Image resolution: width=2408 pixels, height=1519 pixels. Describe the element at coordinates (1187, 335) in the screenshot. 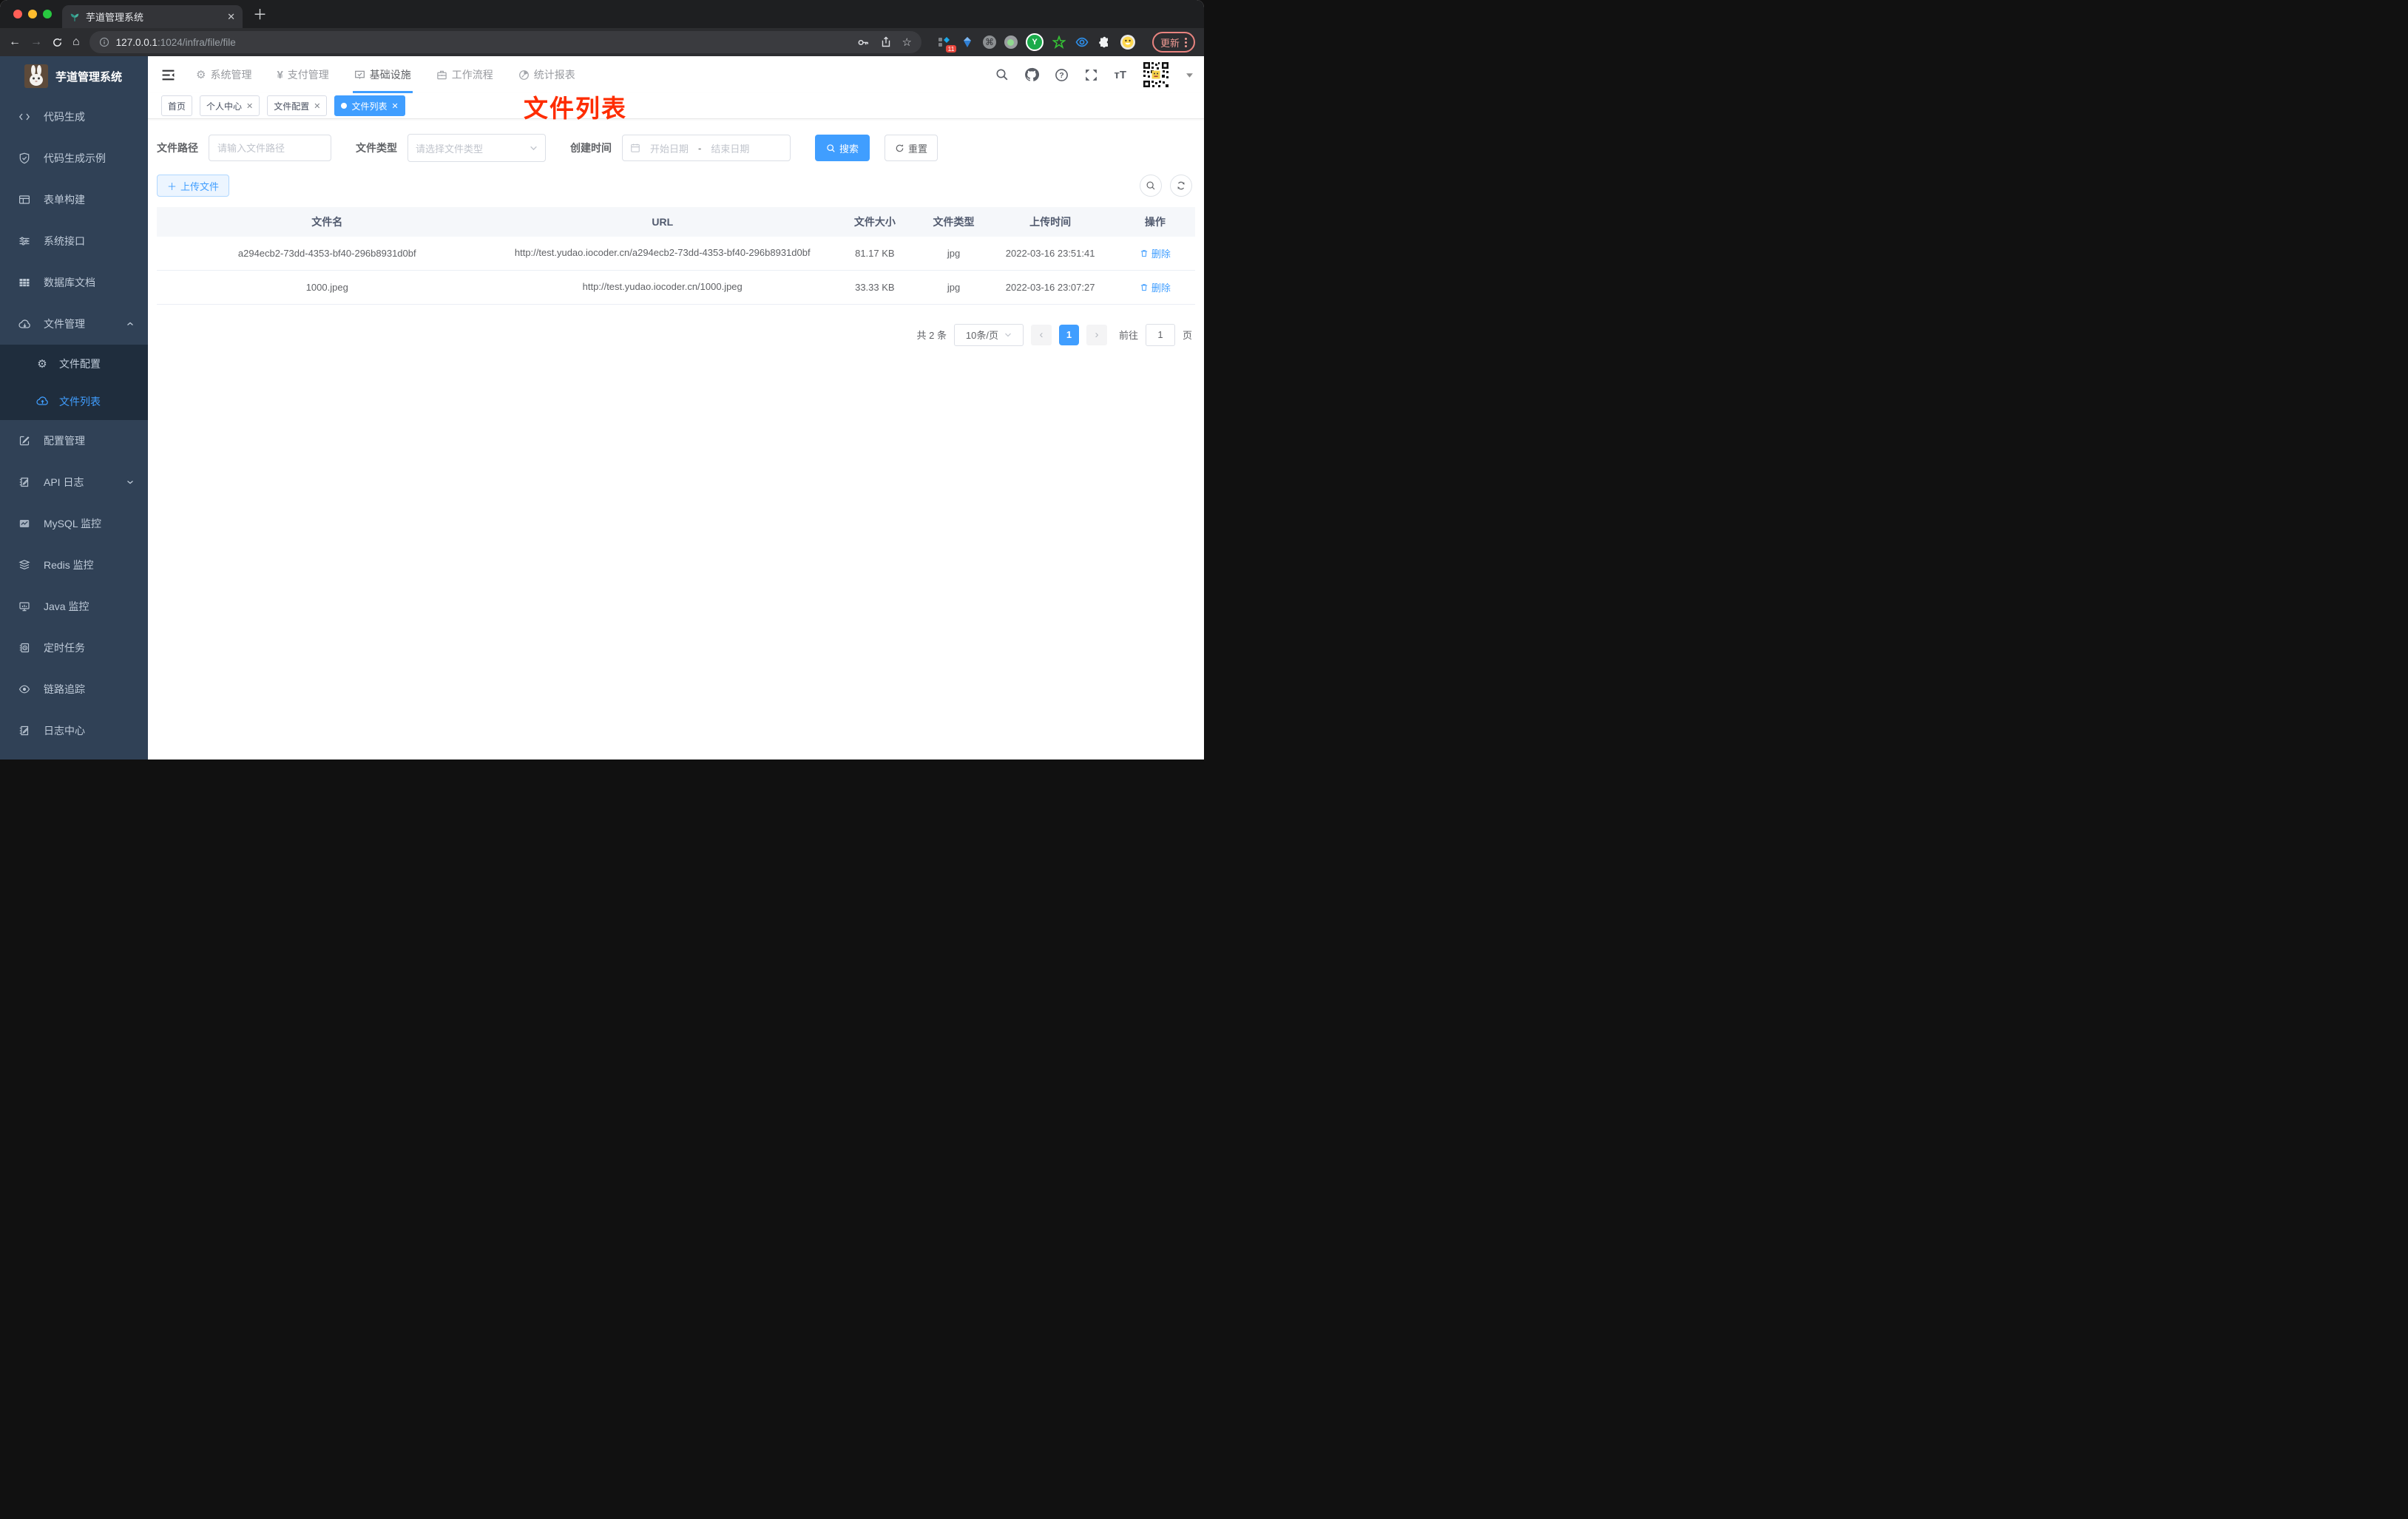

I see `goto-unit: 页` at that location.